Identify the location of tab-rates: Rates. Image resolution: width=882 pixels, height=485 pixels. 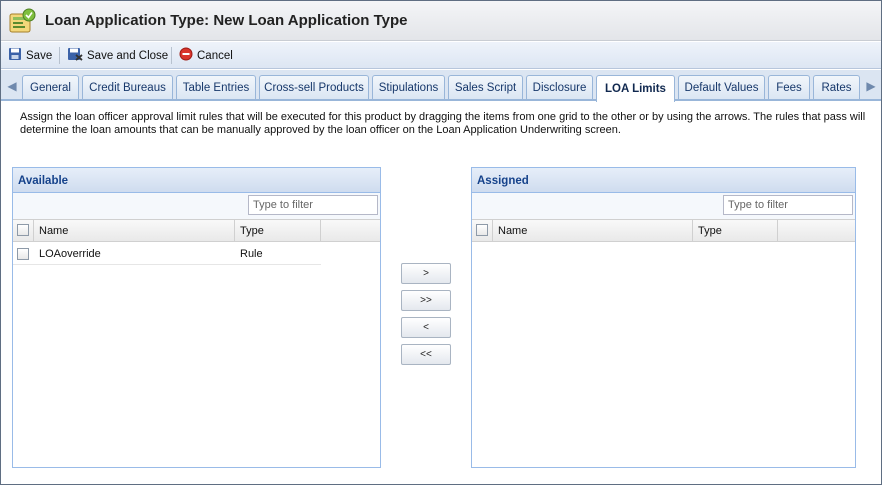
(836, 87).